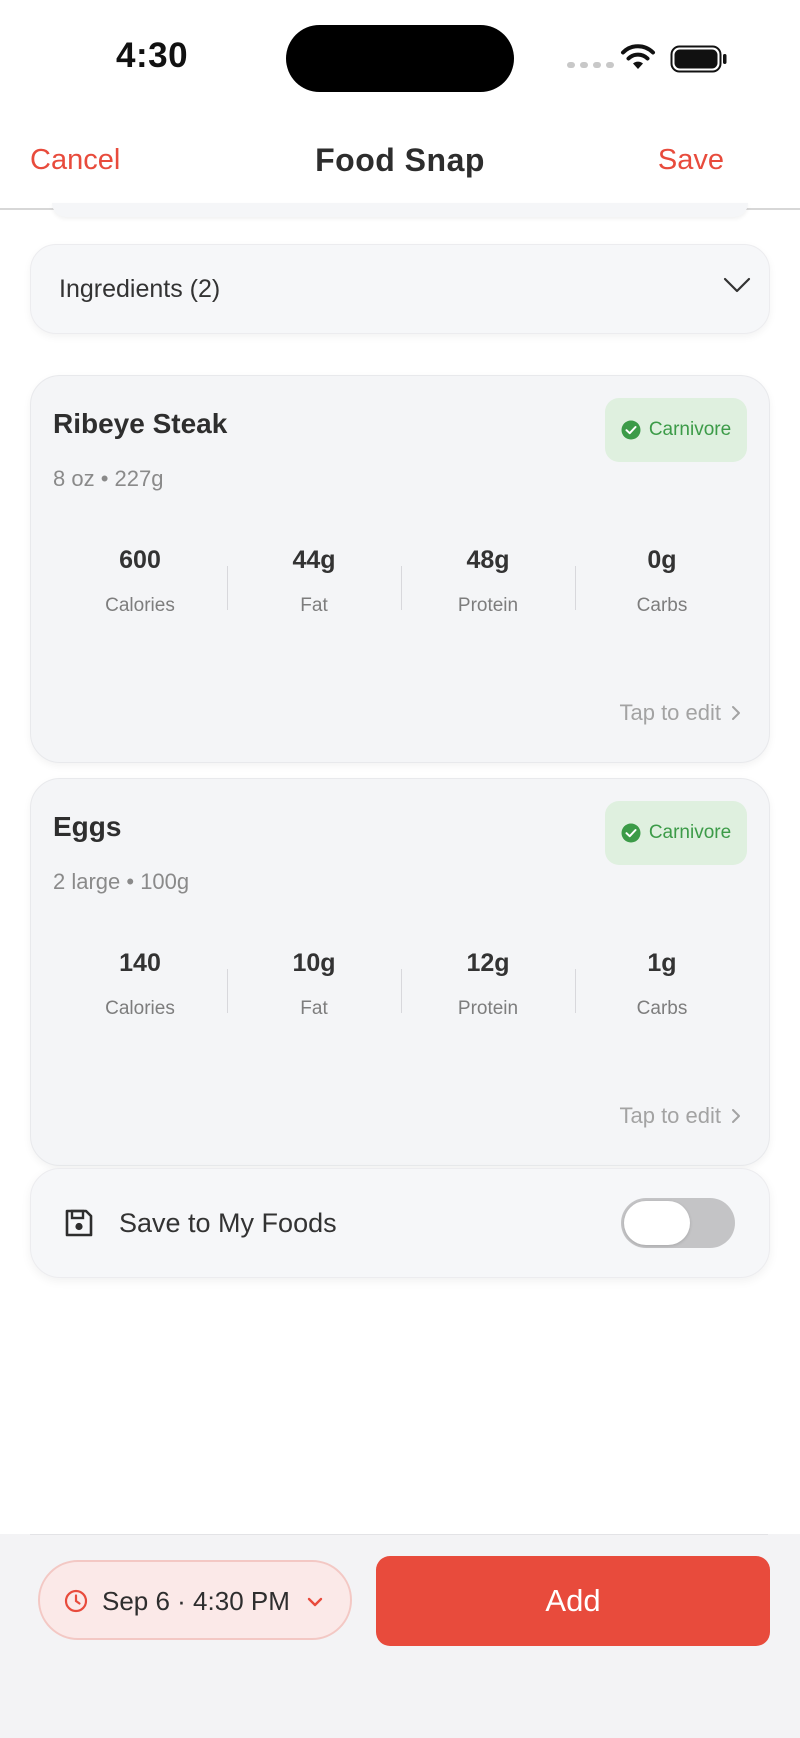  I want to click on navigation-bar: Cancel Food Snap Save, so click(400, 160).